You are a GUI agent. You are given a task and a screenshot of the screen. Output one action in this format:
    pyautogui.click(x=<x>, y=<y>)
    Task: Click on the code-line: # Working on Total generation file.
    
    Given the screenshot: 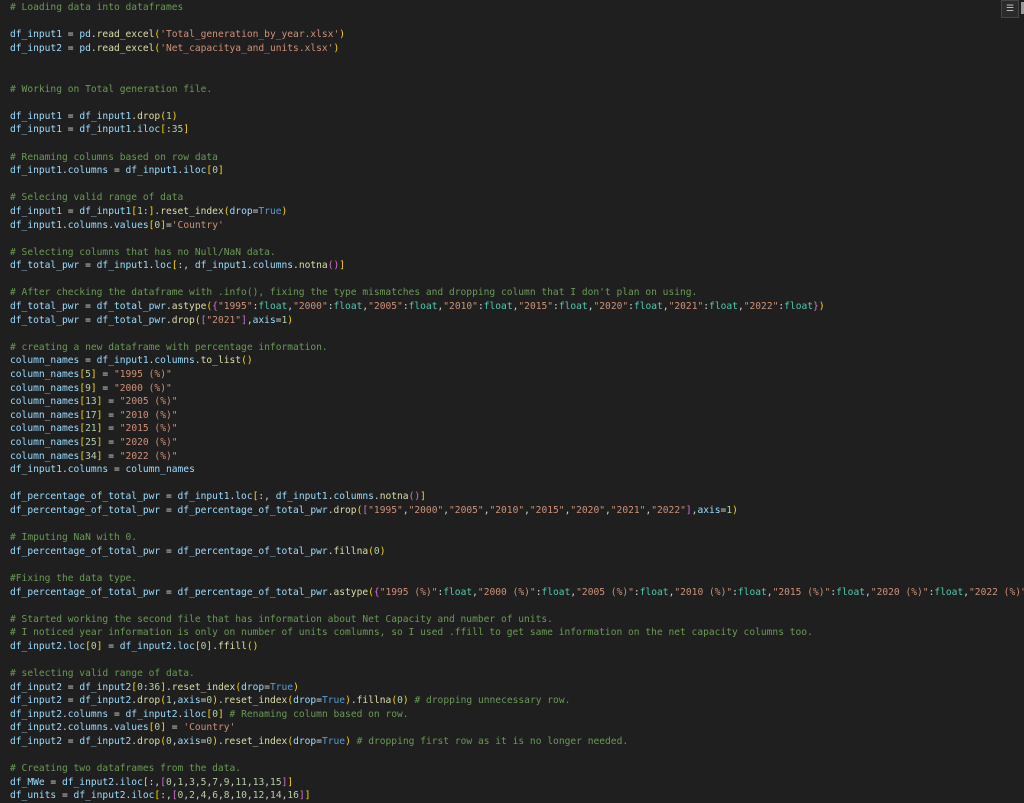 What is the action you would take?
    pyautogui.click(x=517, y=90)
    